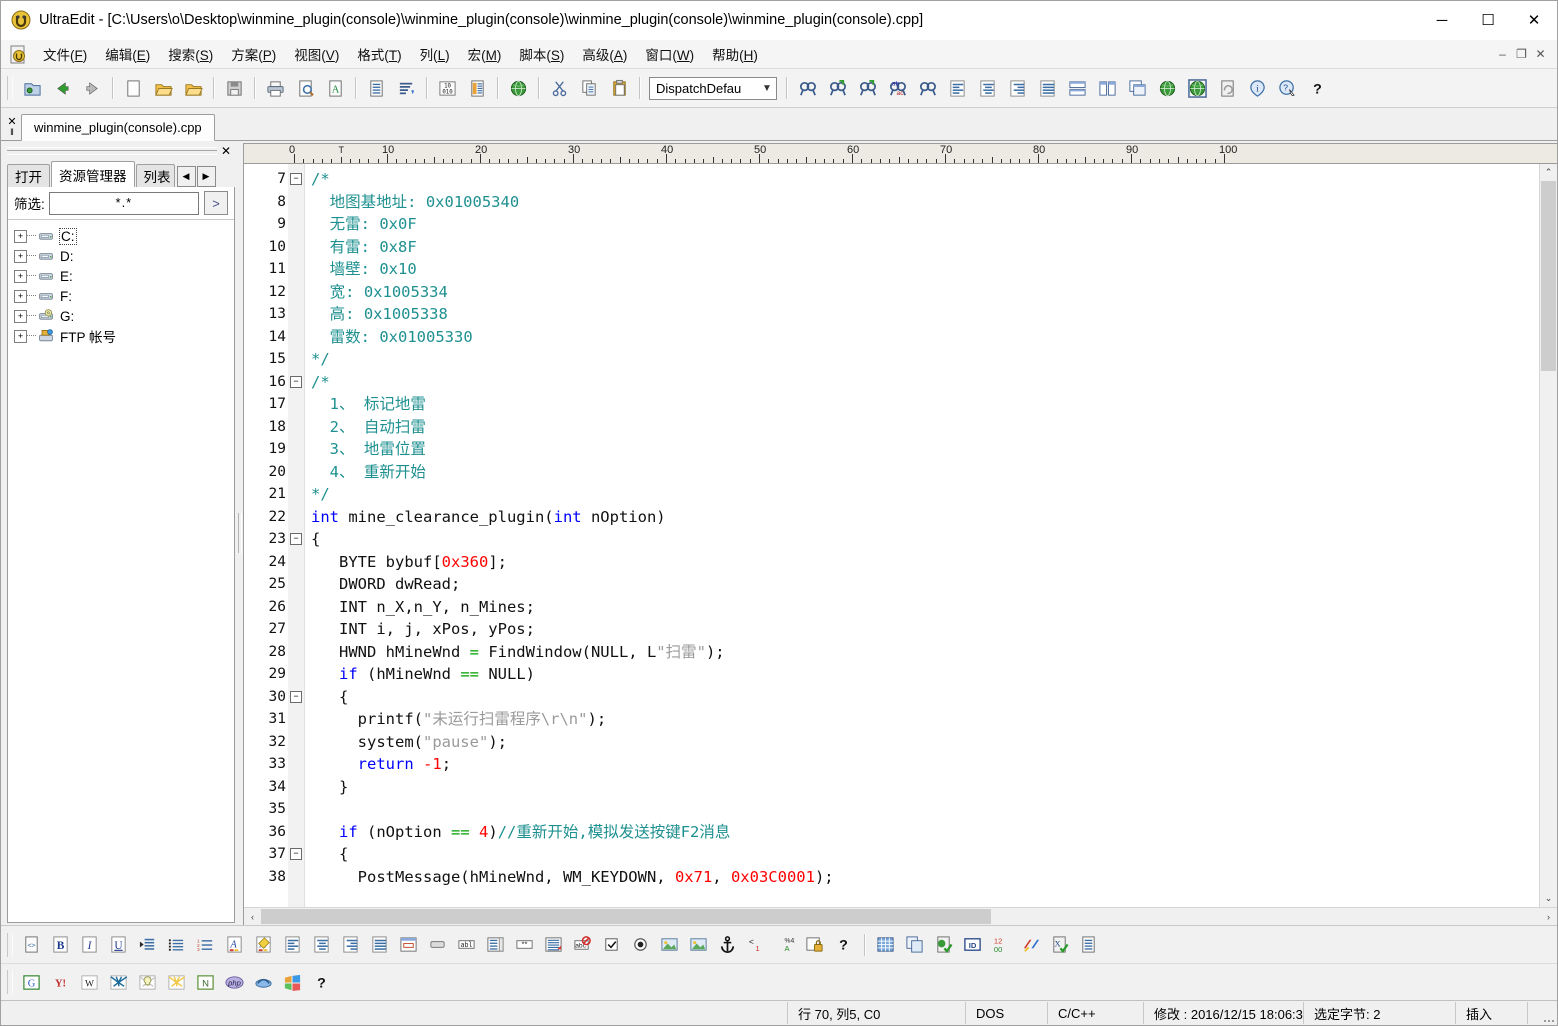 The width and height of the screenshot is (1558, 1026). I want to click on google-button-0: G, so click(31, 982).